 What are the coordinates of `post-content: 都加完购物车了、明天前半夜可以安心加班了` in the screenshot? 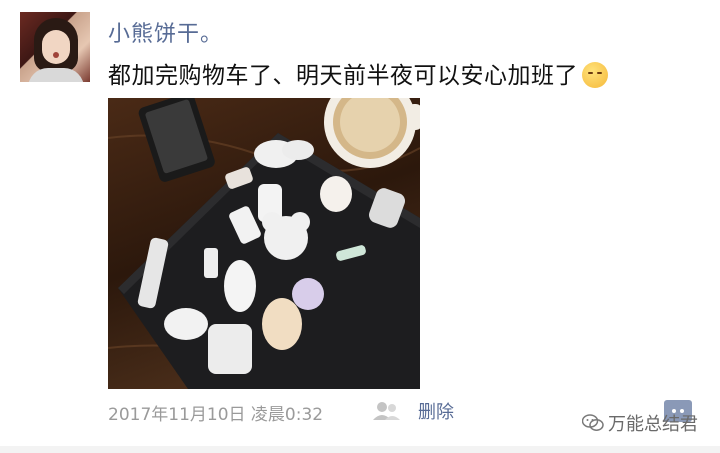 It's located at (358, 73).